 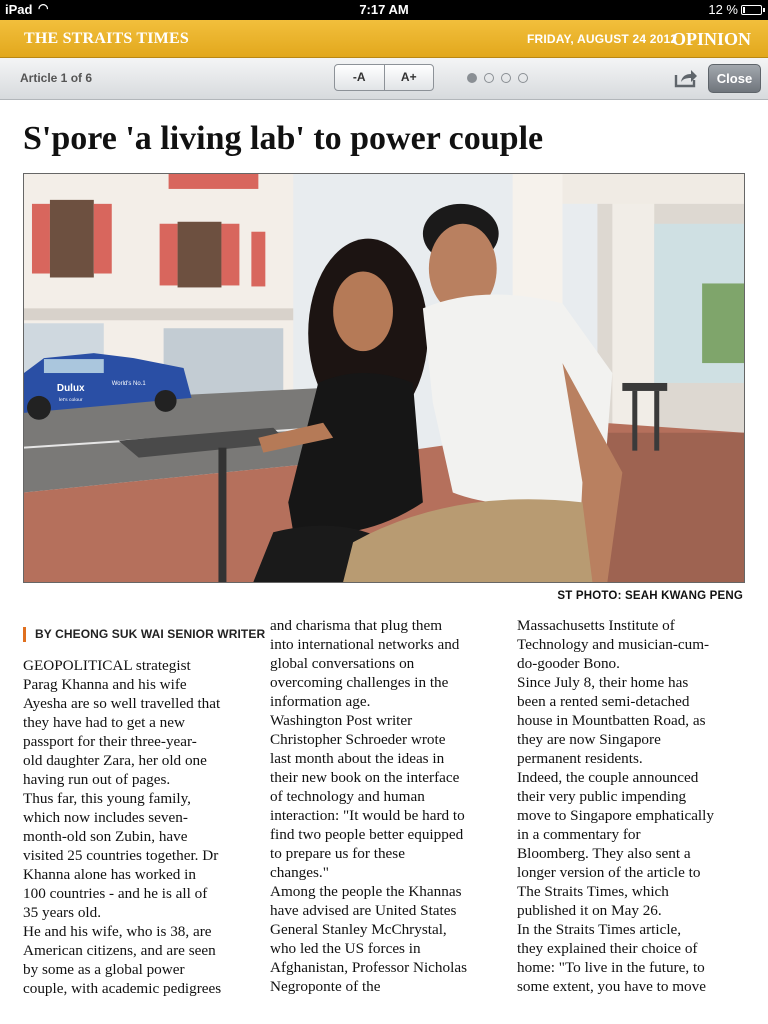 I want to click on newspaper-logo: THE STRAITS TIMES, so click(x=106, y=38).